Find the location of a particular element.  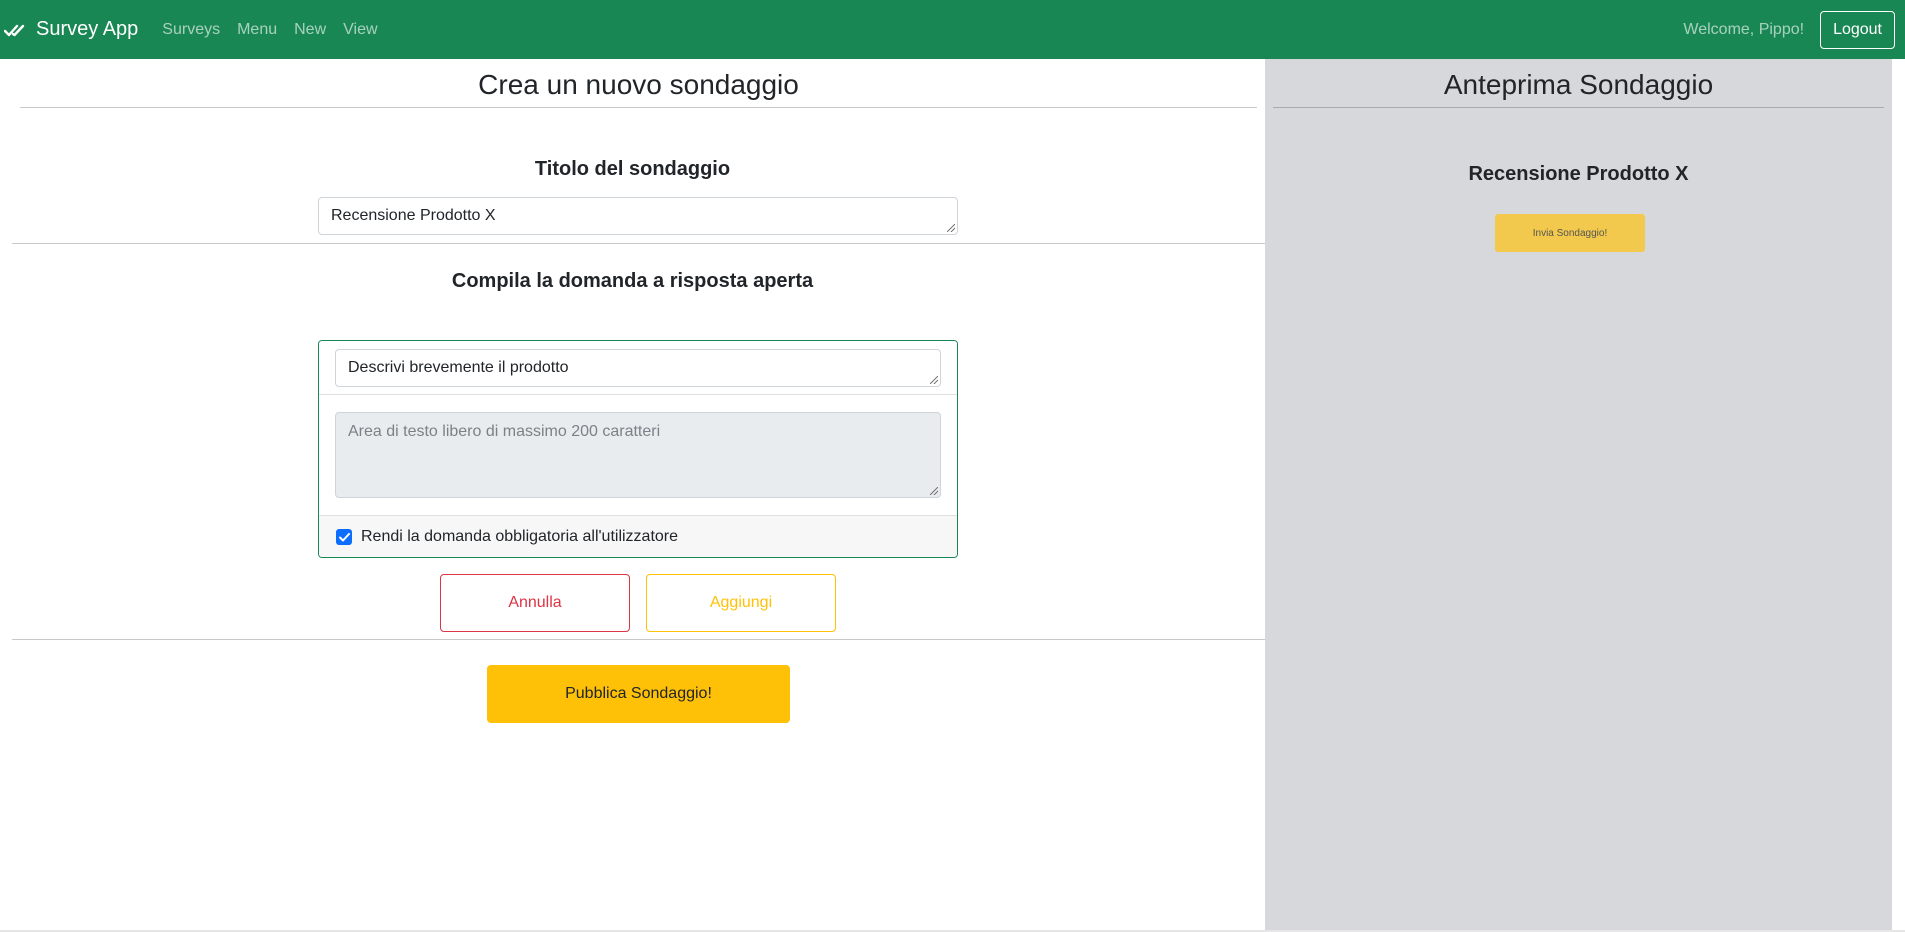

page-title: Crea un nuovo sondaggio is located at coordinates (638, 83).